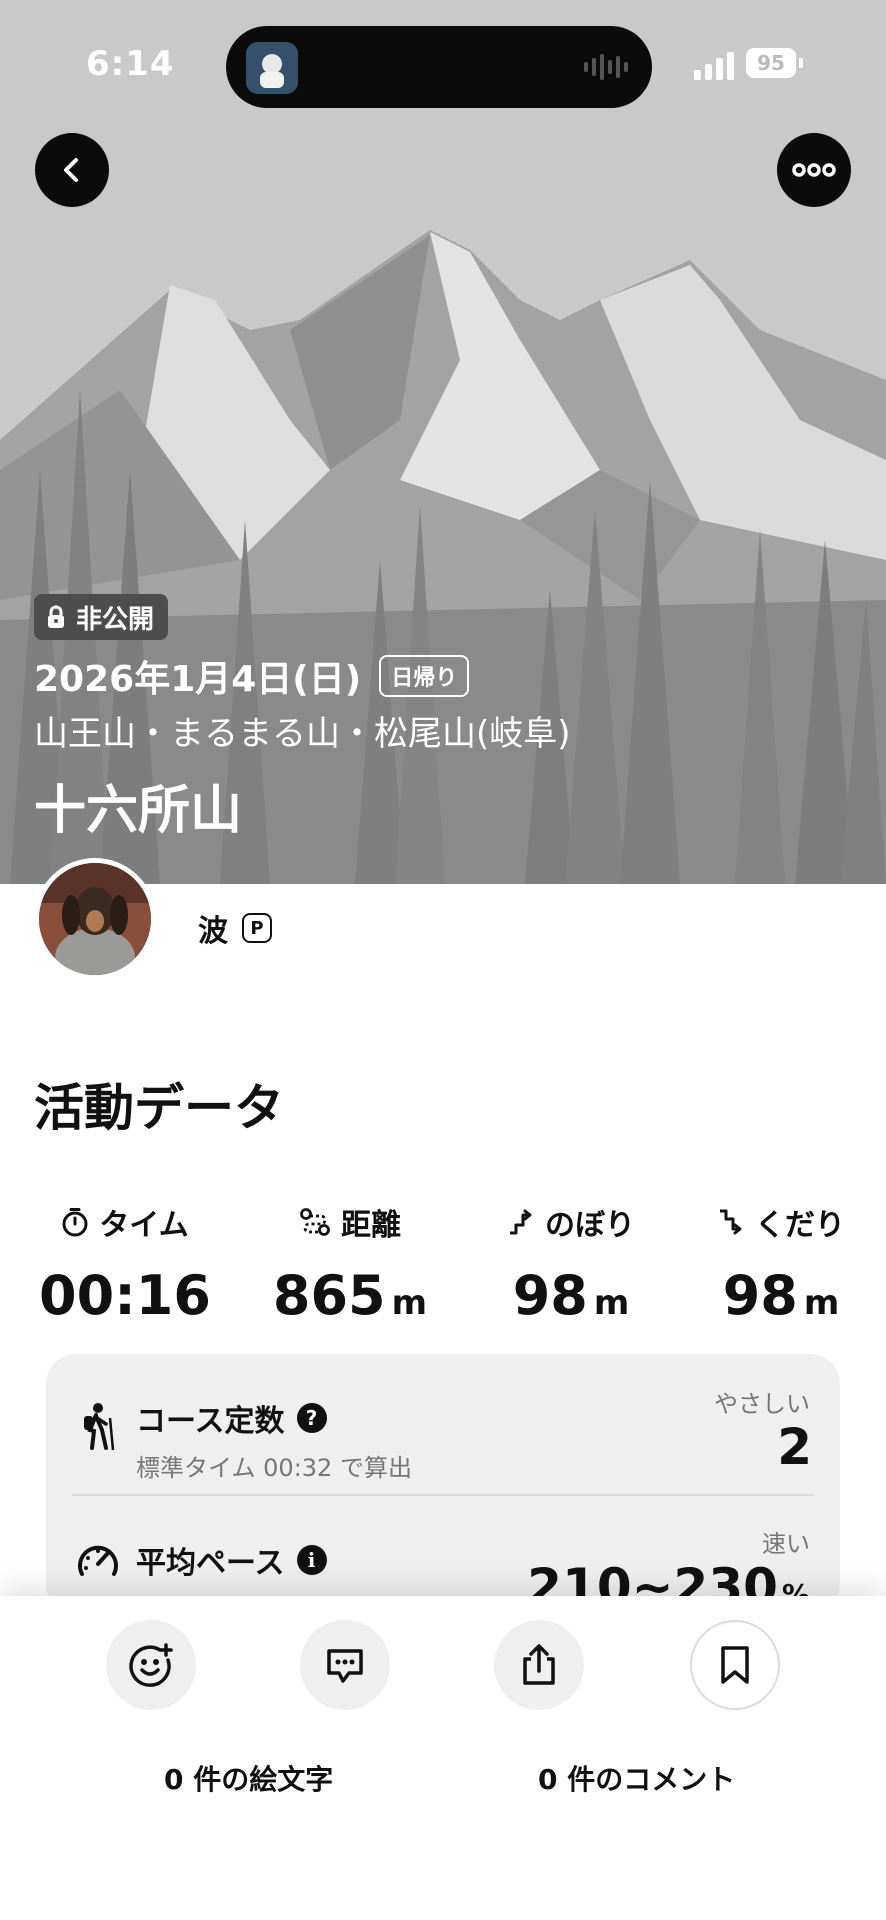  I want to click on stat-label-ascent: のぼり, so click(590, 1225).